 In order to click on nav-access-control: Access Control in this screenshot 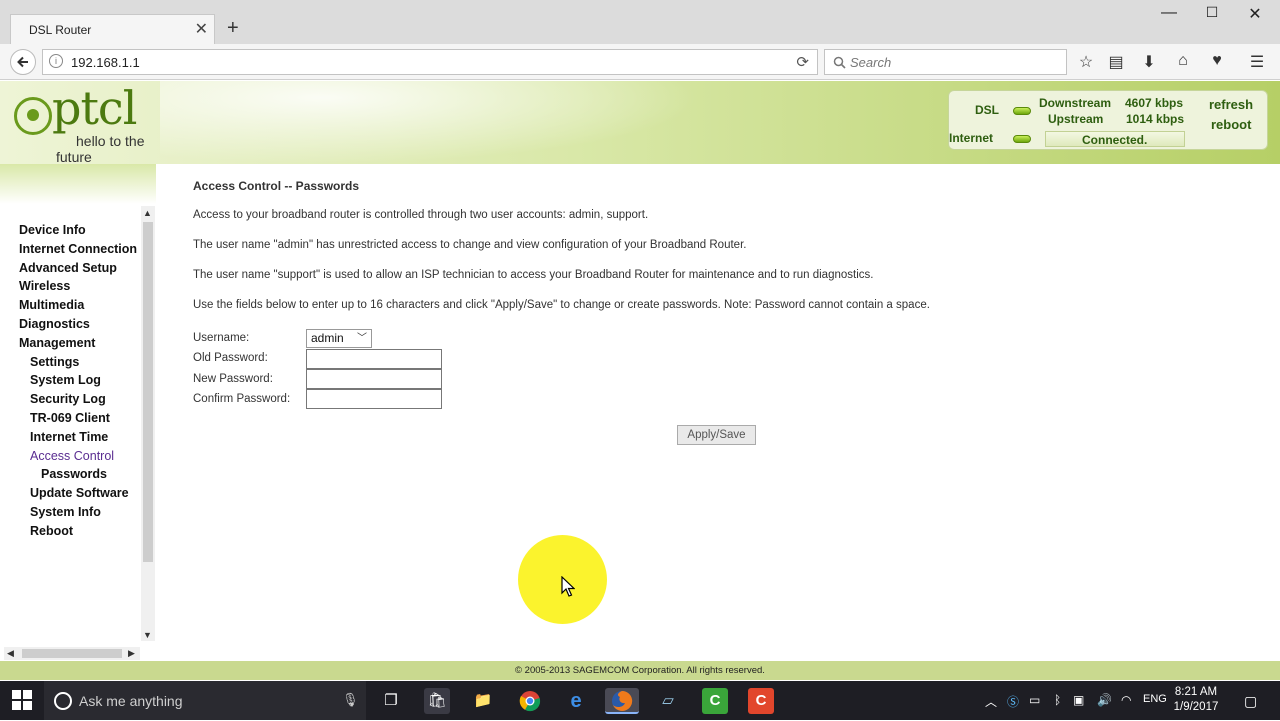, I will do `click(83, 456)`.